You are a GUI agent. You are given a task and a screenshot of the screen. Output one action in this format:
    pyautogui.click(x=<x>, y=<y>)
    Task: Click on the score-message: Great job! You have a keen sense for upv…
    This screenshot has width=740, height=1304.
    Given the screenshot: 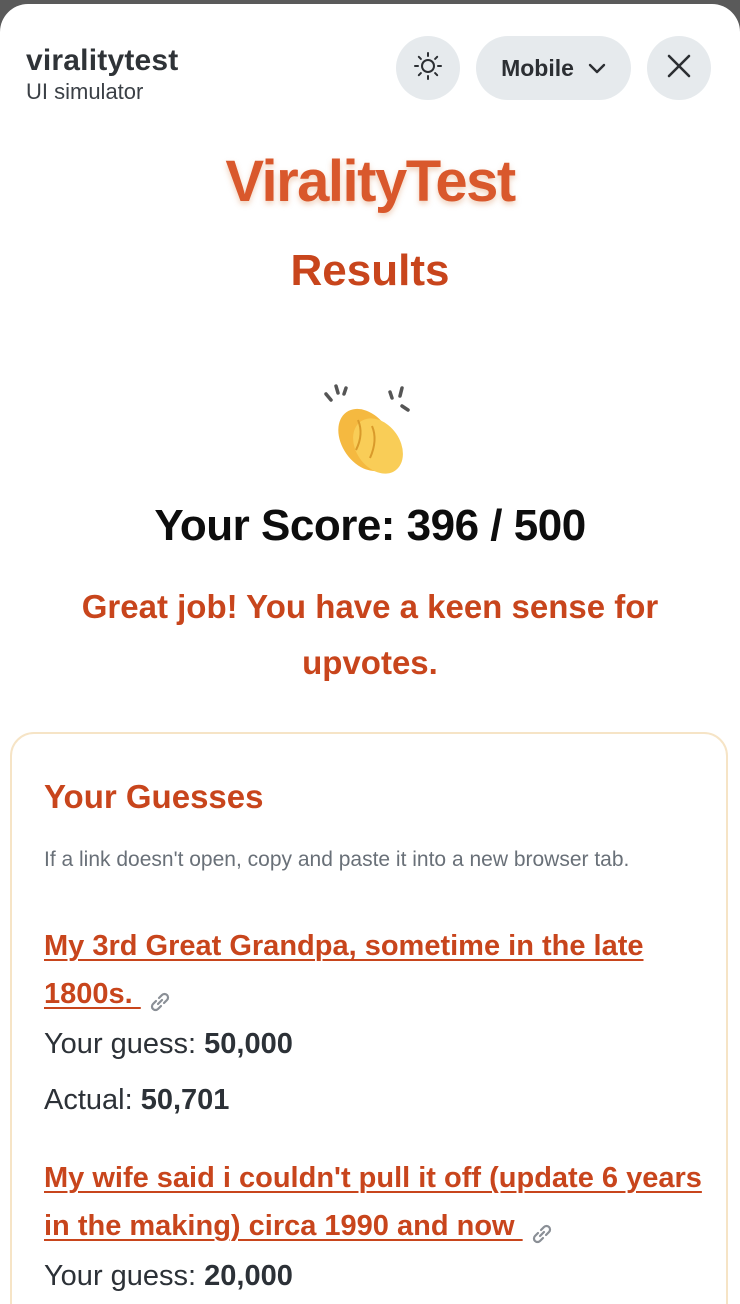 What is the action you would take?
    pyautogui.click(x=370, y=634)
    